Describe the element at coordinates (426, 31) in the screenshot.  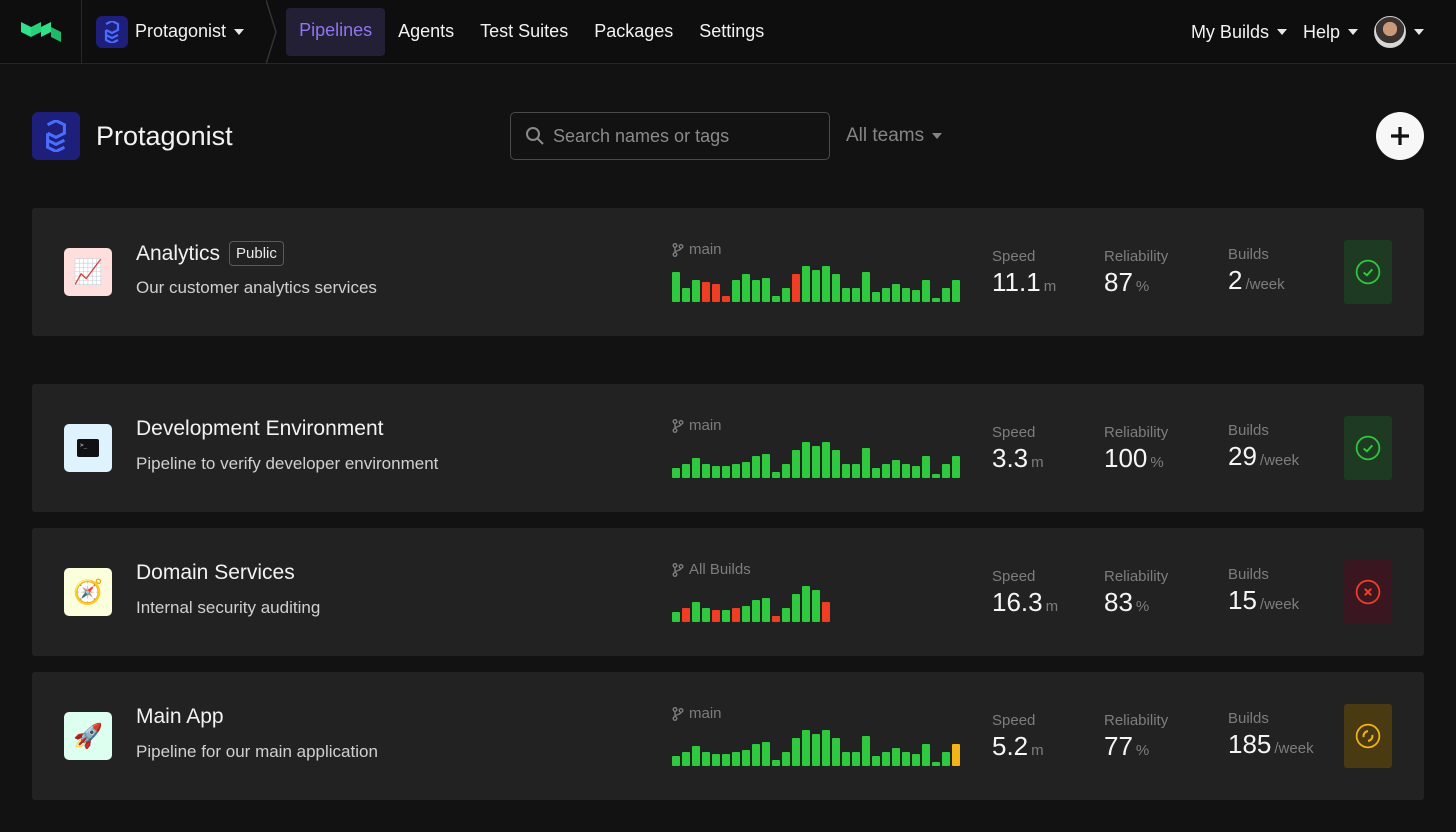
I see `nav-tab-agents: Agents` at that location.